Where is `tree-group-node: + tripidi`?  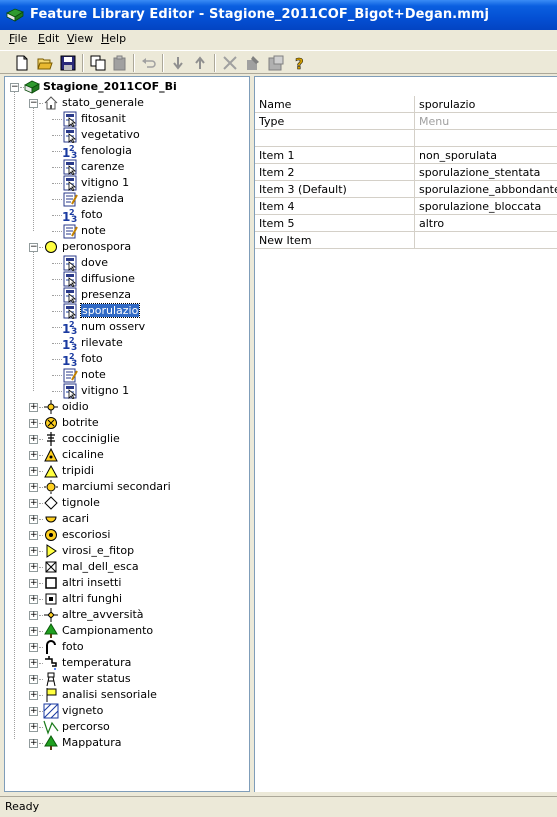 tree-group-node: + tripidi is located at coordinates (127, 471).